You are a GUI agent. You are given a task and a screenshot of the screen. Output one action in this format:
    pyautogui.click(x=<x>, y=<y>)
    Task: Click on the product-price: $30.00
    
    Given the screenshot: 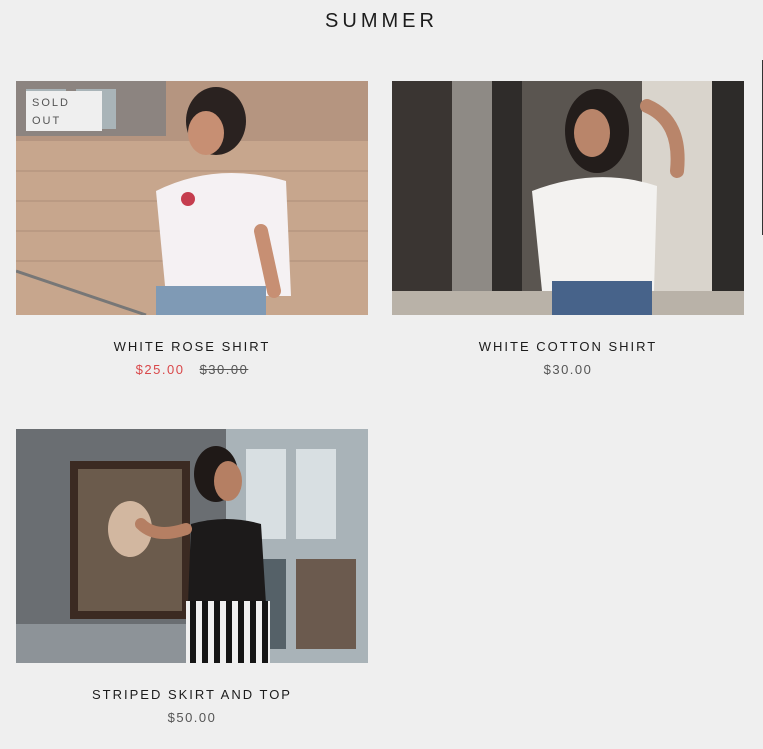 What is the action you would take?
    pyautogui.click(x=568, y=369)
    